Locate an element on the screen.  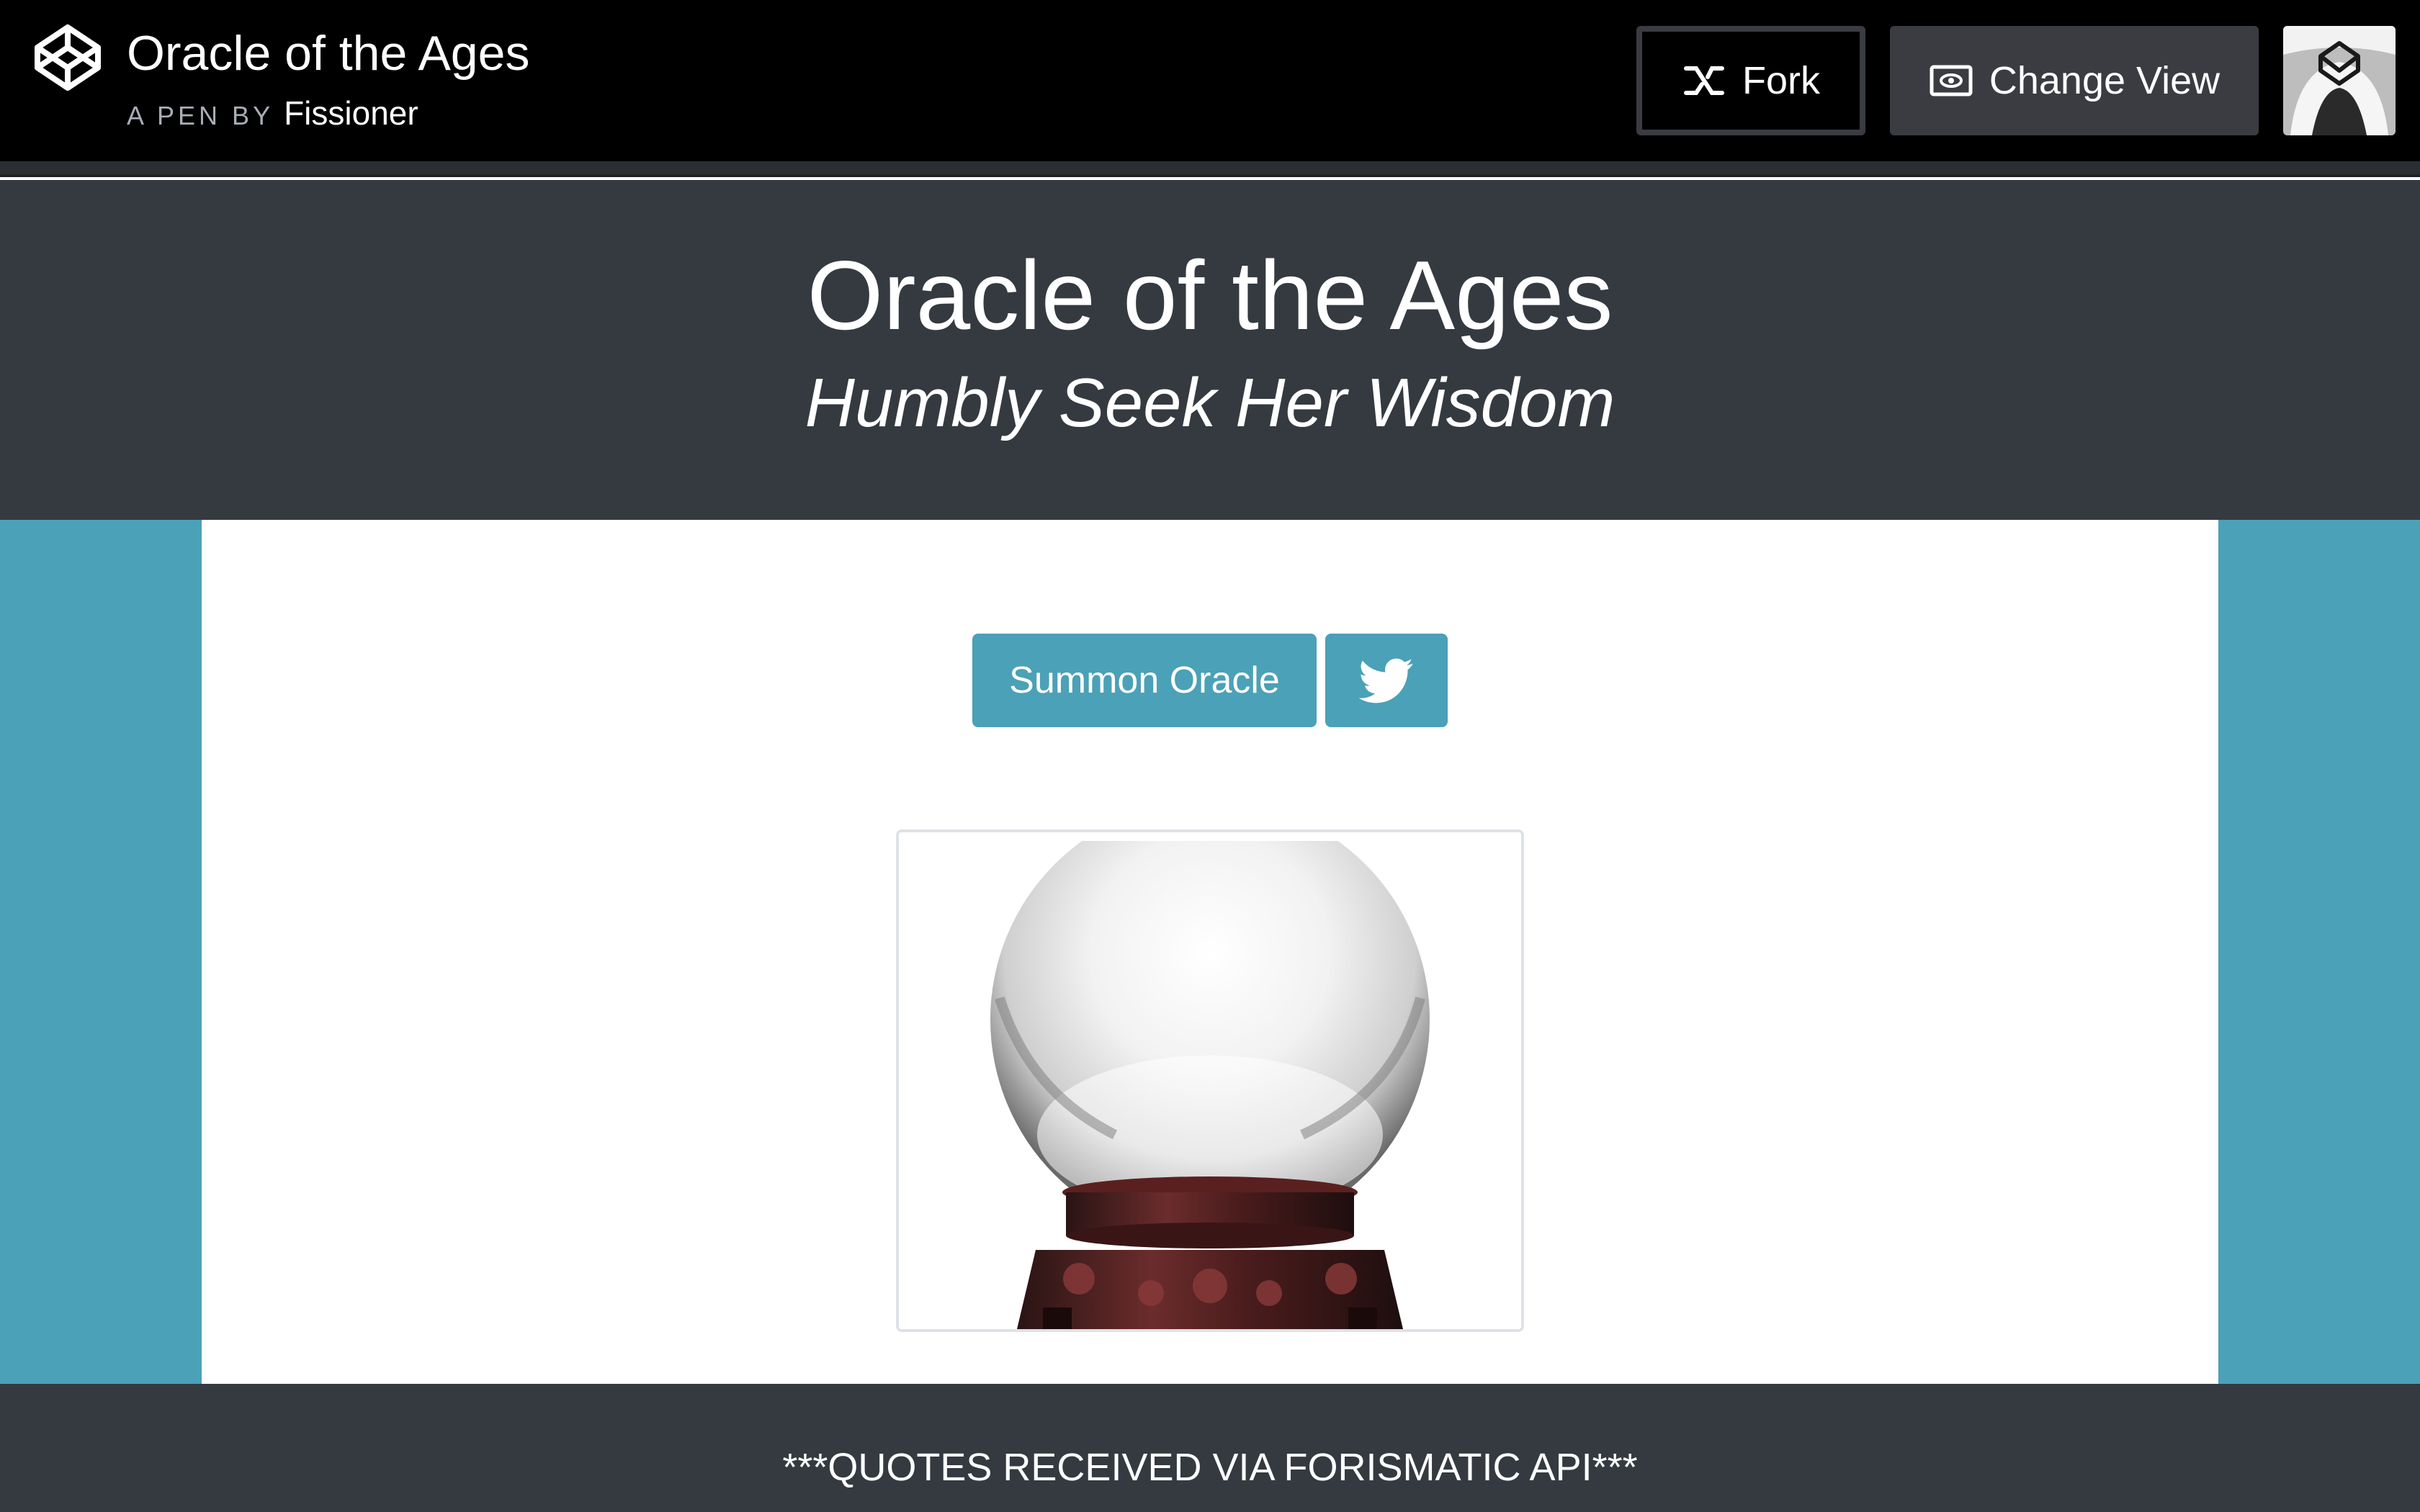
pen-byline: A PEN BY Fissioner is located at coordinates (272, 114).